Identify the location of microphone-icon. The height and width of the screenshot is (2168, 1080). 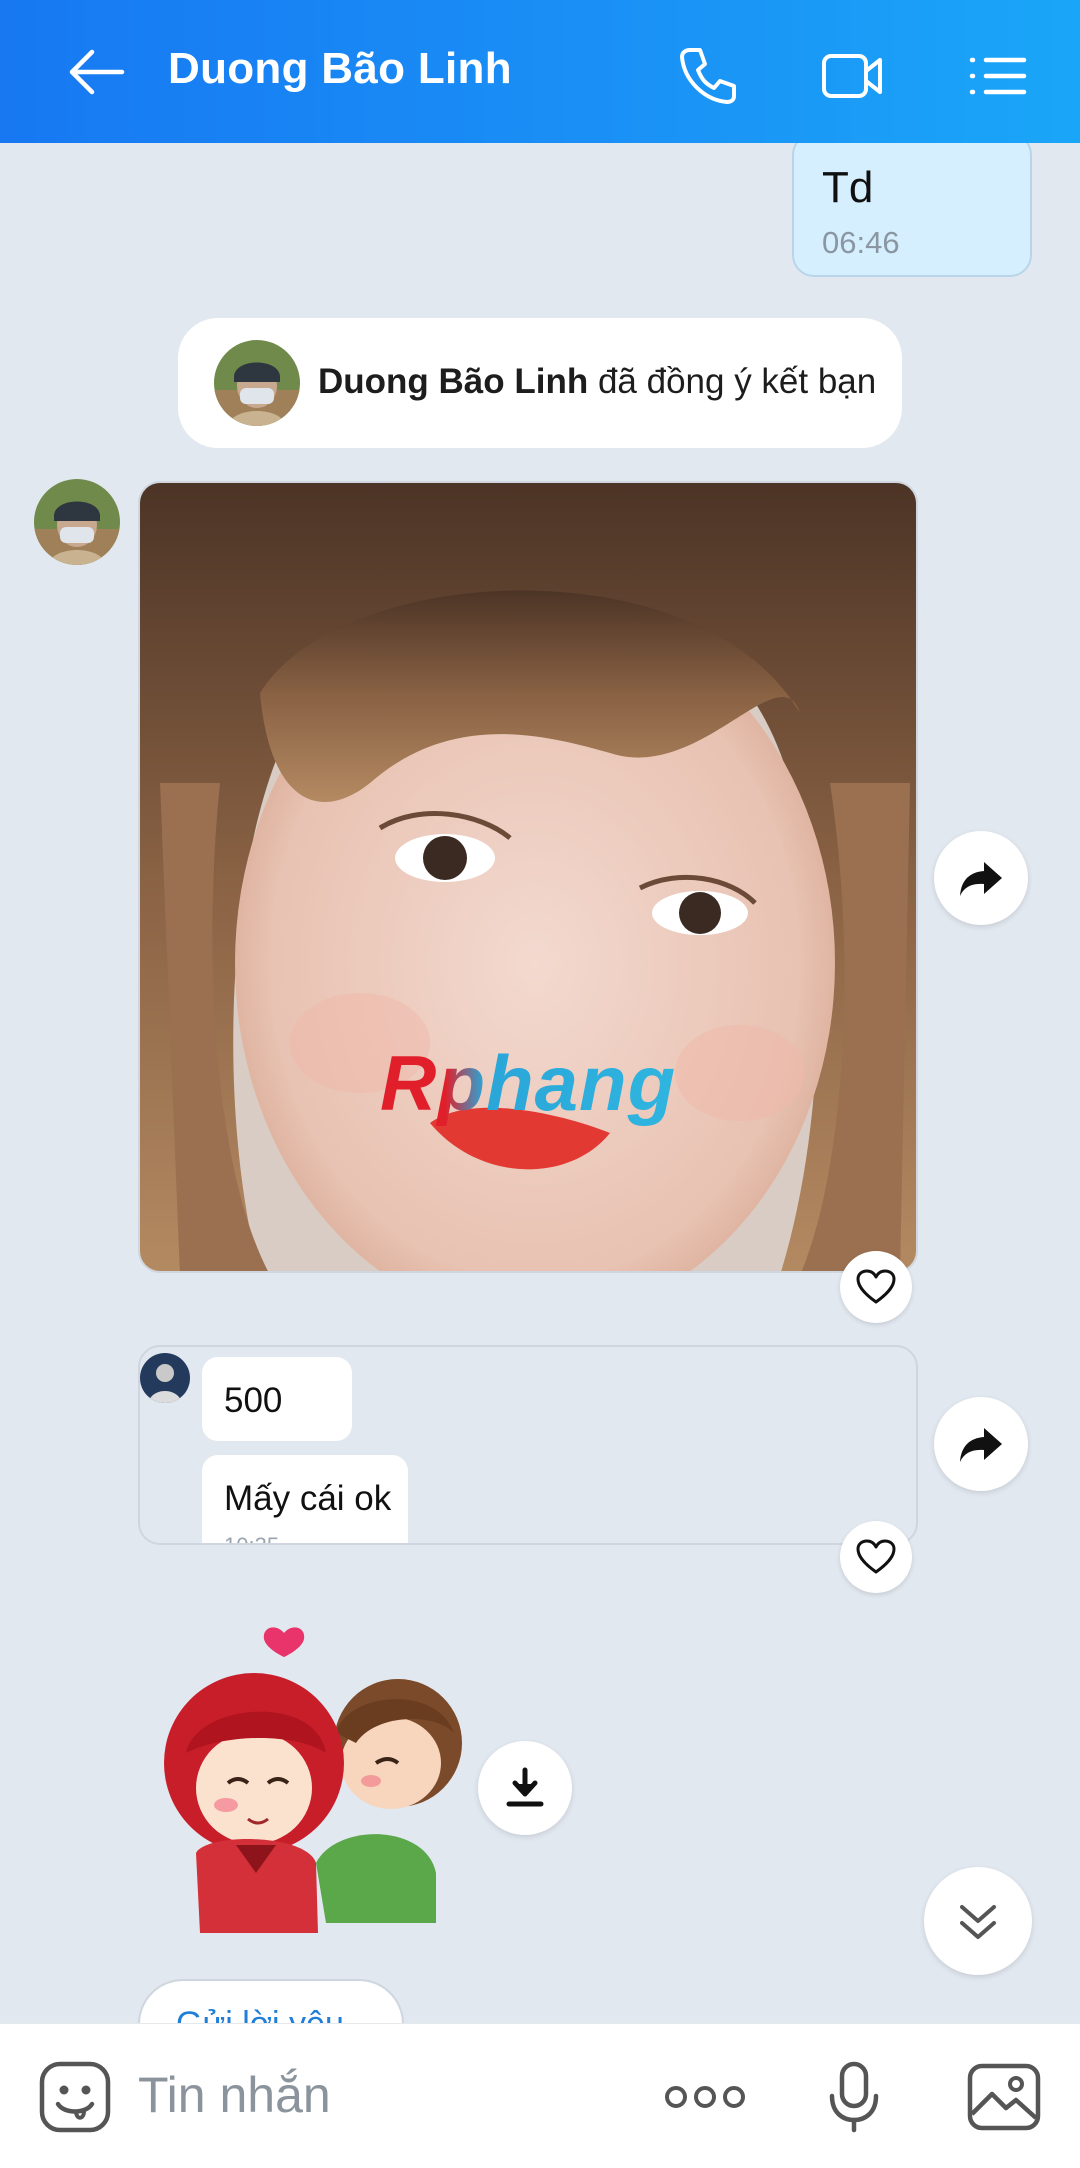
(854, 2097).